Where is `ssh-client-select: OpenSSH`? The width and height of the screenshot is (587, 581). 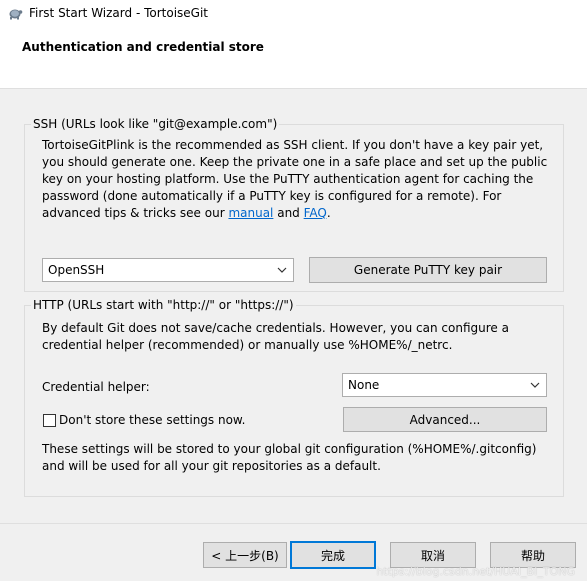 ssh-client-select: OpenSSH is located at coordinates (168, 270).